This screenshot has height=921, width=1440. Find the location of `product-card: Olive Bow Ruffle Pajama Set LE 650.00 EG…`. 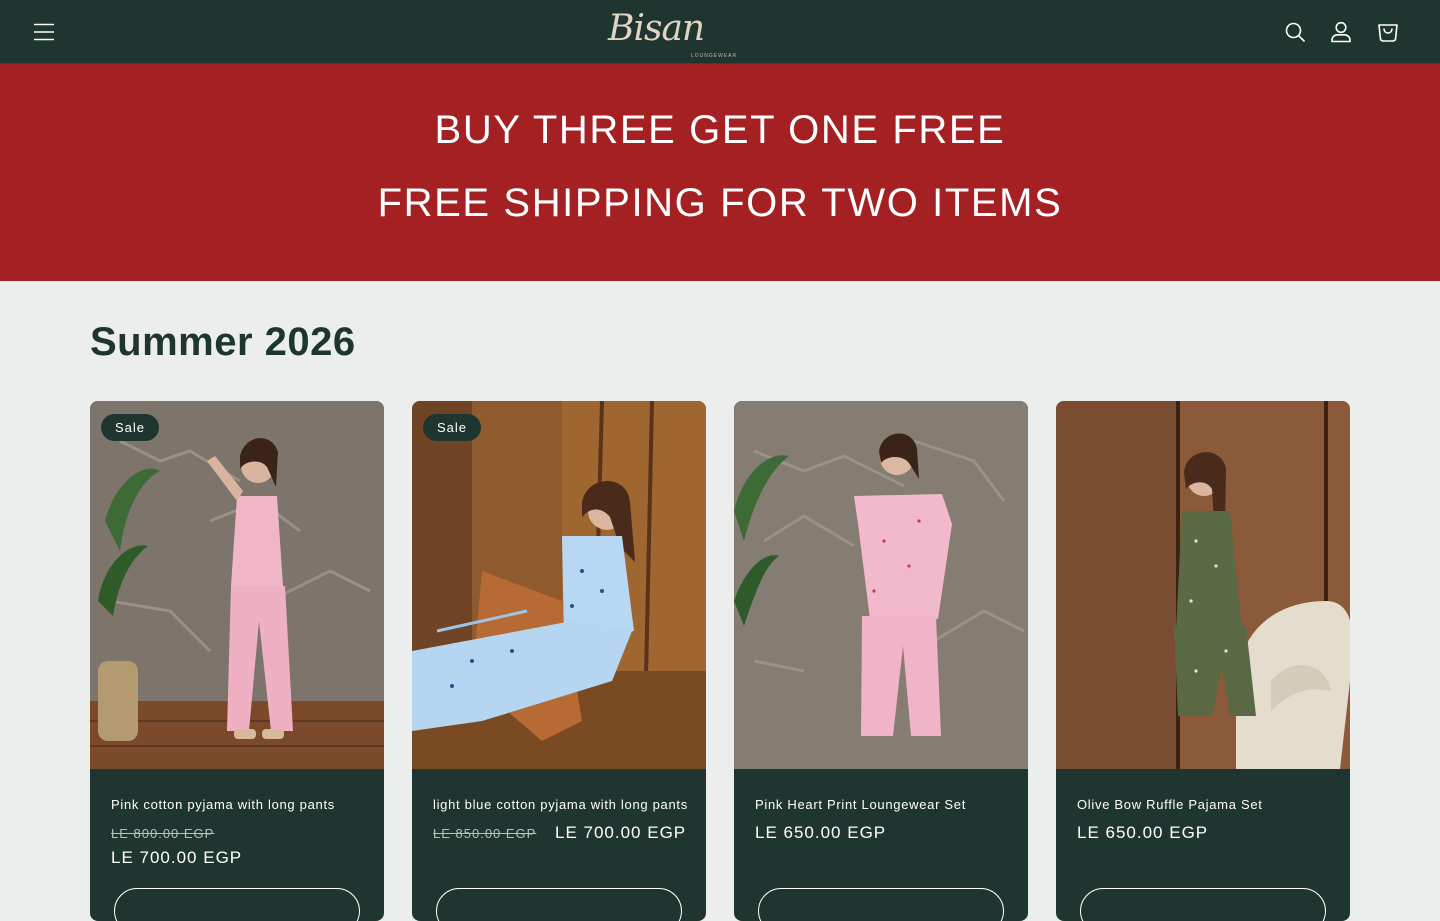

product-card: Olive Bow Ruffle Pajama Set LE 650.00 EG… is located at coordinates (1203, 661).